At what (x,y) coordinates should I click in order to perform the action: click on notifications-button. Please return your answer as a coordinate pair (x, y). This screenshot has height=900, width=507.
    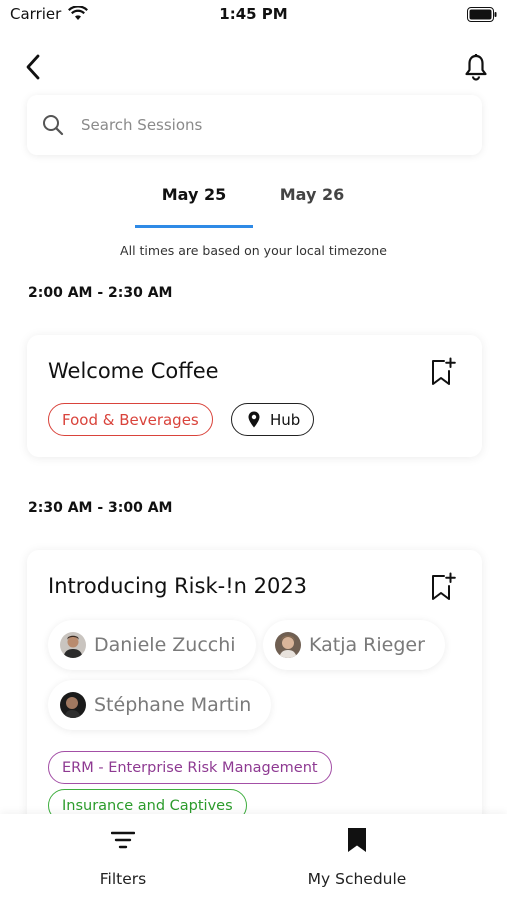
    Looking at the image, I should click on (476, 67).